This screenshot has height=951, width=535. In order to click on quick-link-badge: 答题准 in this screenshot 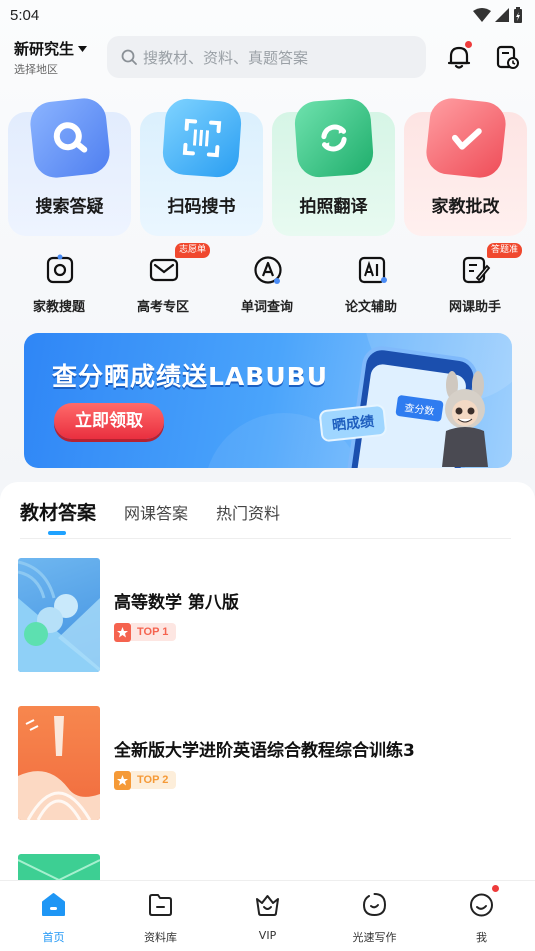, I will do `click(505, 250)`.